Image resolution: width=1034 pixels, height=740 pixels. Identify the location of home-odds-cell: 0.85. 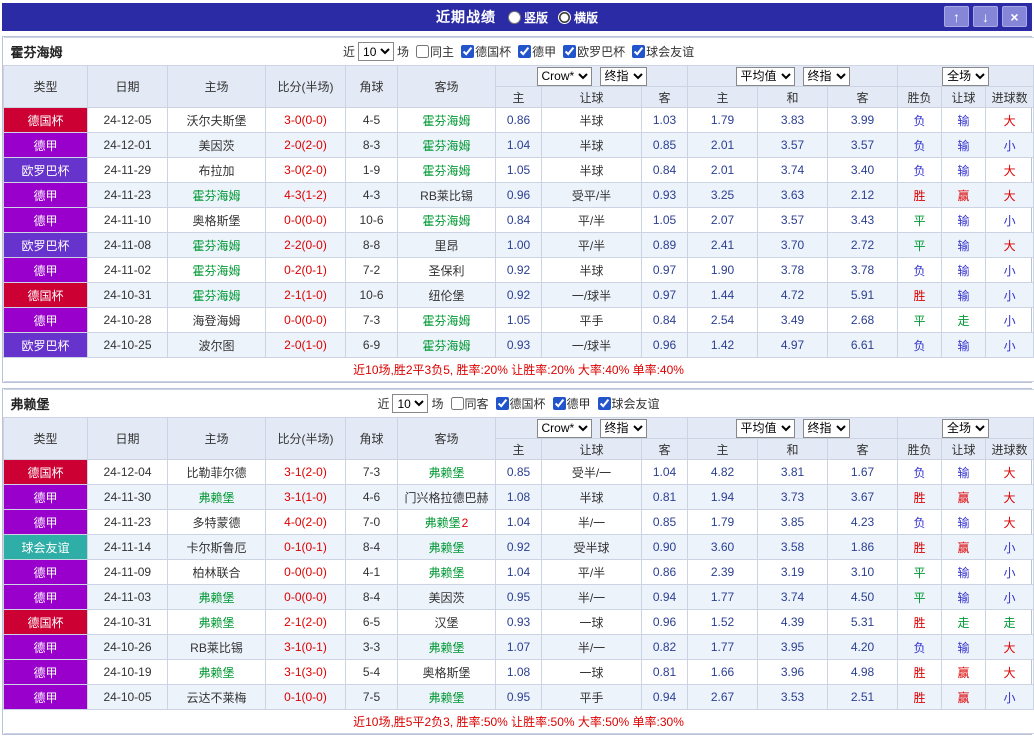
(518, 472).